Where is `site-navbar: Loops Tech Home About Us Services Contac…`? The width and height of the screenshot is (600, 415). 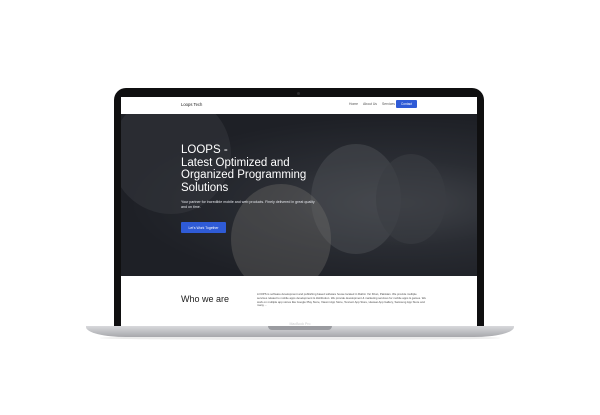
site-navbar: Loops Tech Home About Us Services Contac… is located at coordinates (299, 105).